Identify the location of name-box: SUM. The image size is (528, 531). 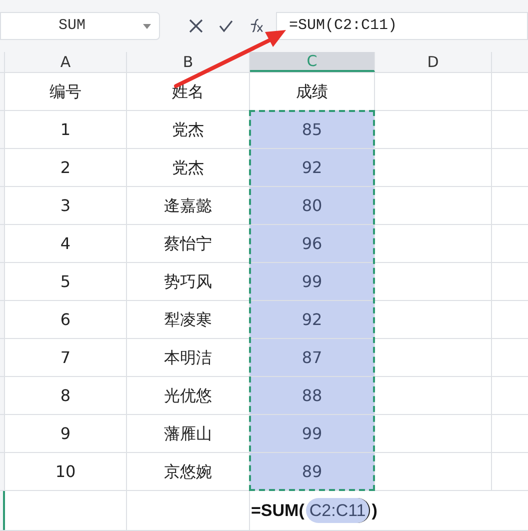
(80, 26).